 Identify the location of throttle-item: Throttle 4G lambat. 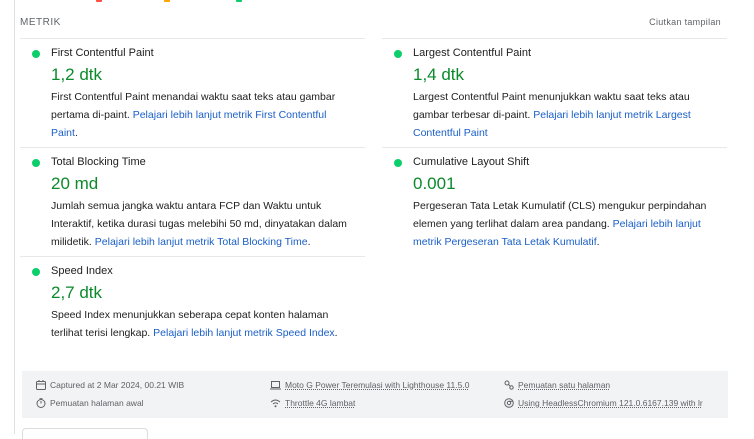
(312, 403).